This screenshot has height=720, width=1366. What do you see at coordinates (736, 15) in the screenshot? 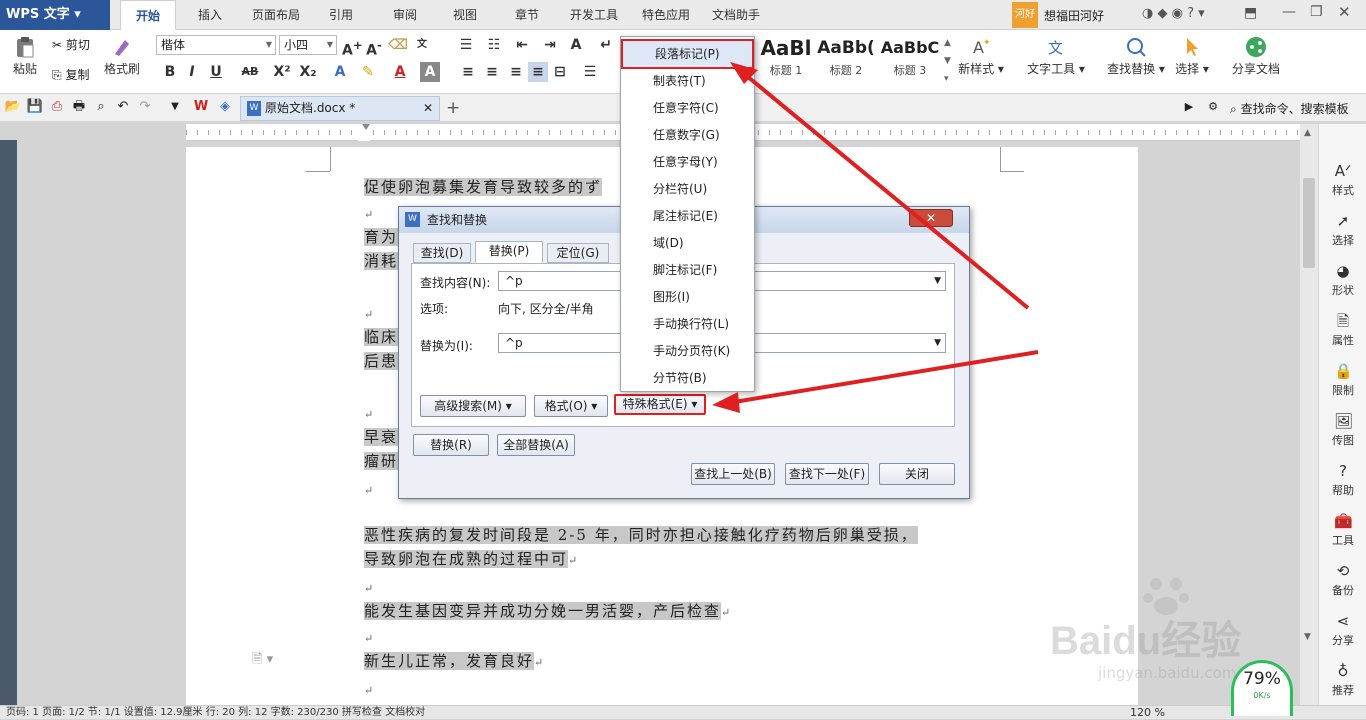
I see `tab-doc-assistant: 文档助手` at bounding box center [736, 15].